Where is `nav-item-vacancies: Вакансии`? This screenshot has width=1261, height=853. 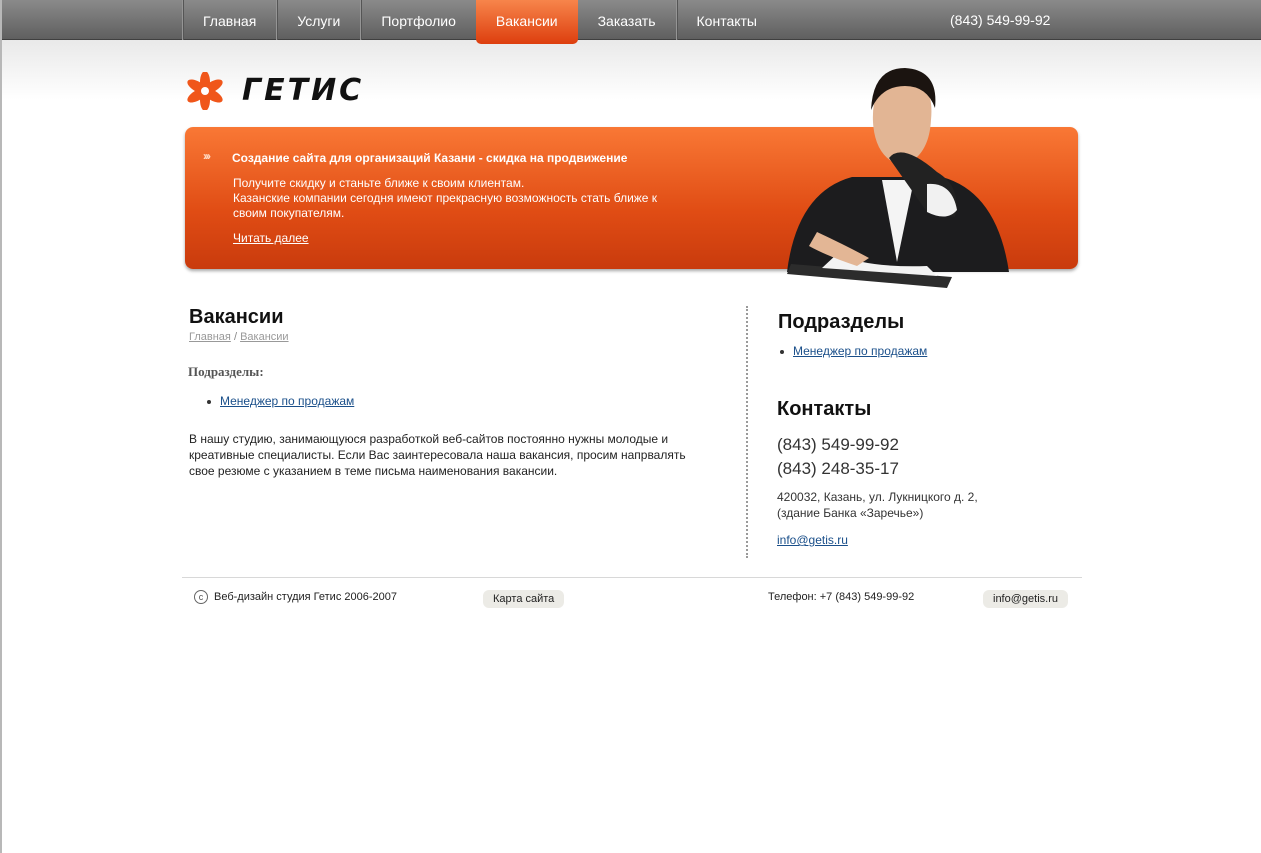 nav-item-vacancies: Вакансии is located at coordinates (526, 22).